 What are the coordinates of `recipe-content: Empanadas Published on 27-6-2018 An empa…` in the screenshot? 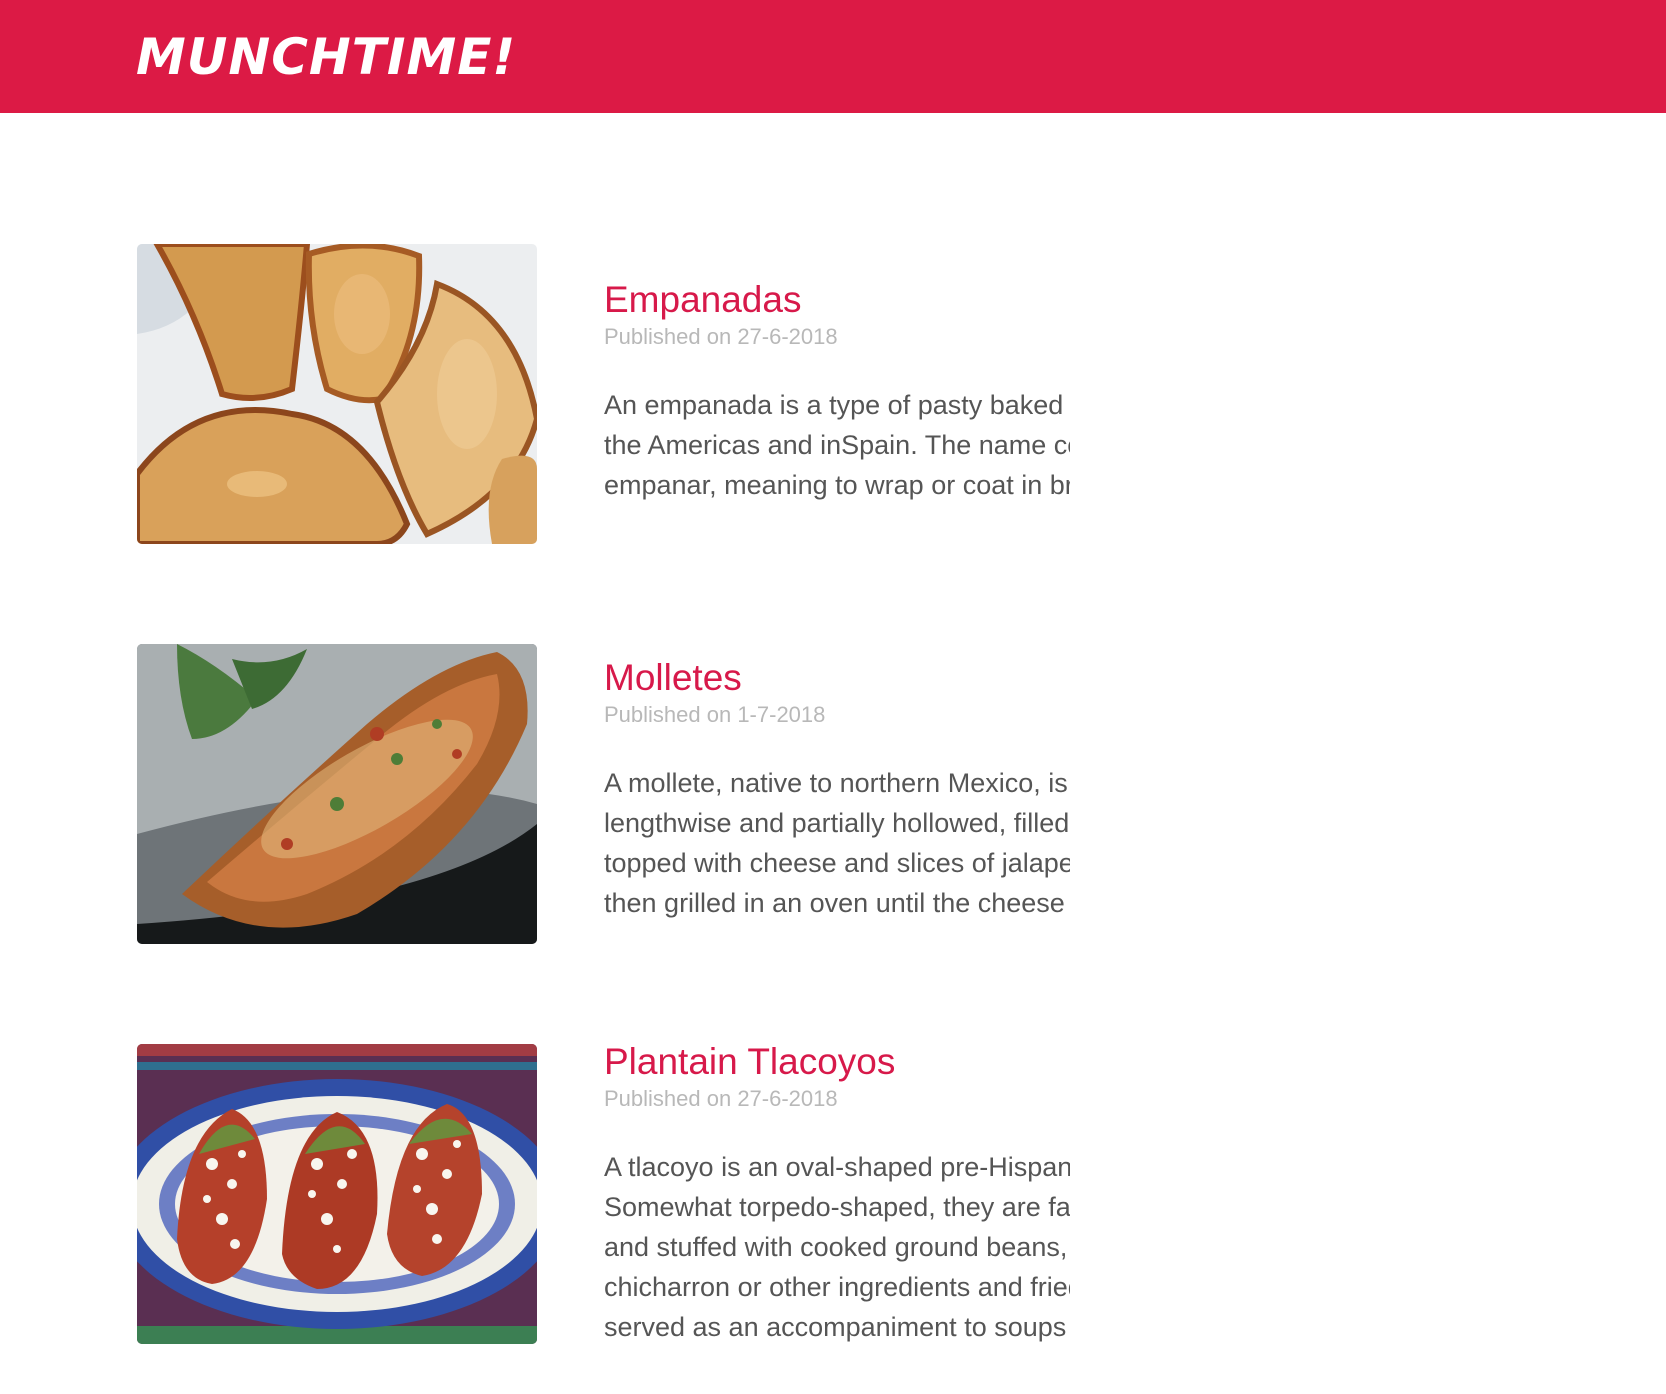 It's located at (837, 394).